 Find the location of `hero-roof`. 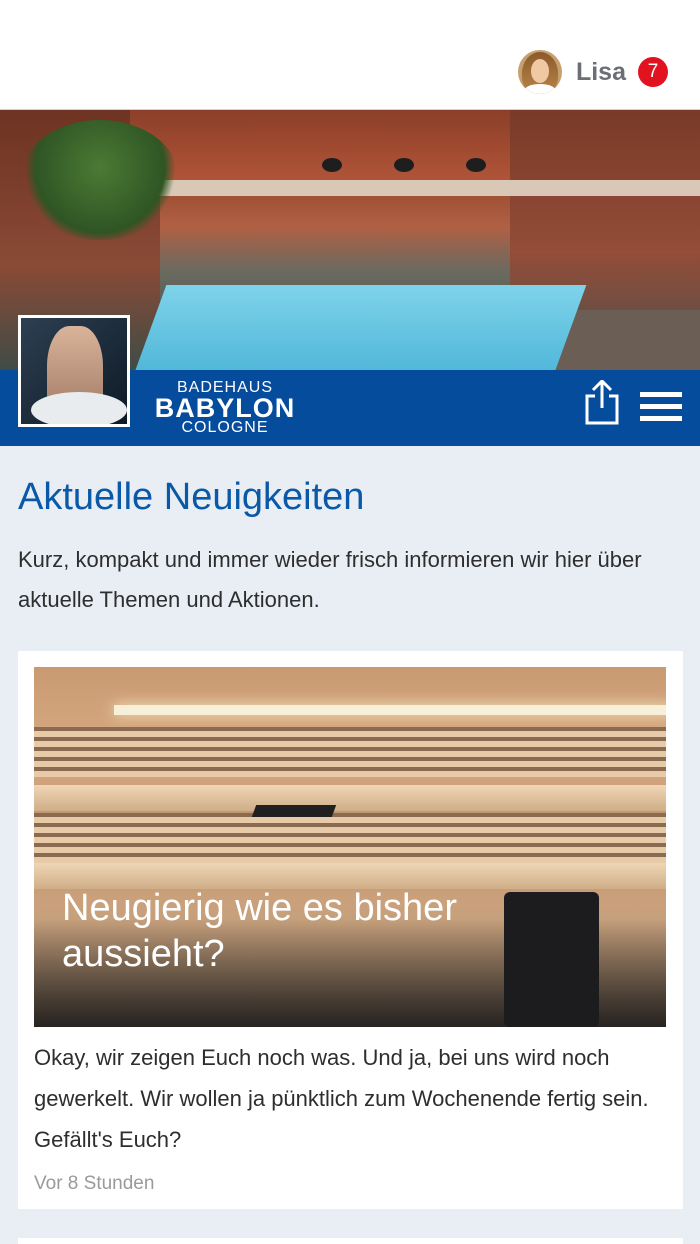

hero-roof is located at coordinates (340, 150).